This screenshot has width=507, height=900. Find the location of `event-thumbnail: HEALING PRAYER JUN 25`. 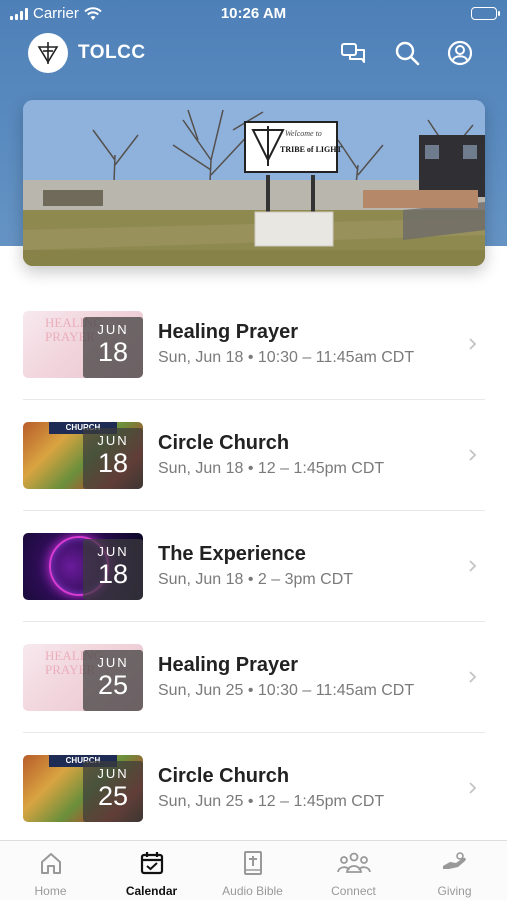

event-thumbnail: HEALING PRAYER JUN 25 is located at coordinates (83, 677).